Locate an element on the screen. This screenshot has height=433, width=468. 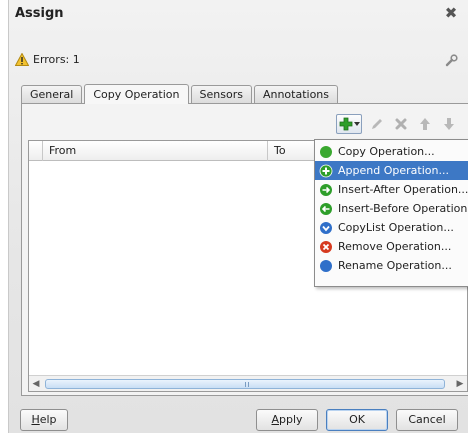
edit-pencil-icon is located at coordinates (377, 124).